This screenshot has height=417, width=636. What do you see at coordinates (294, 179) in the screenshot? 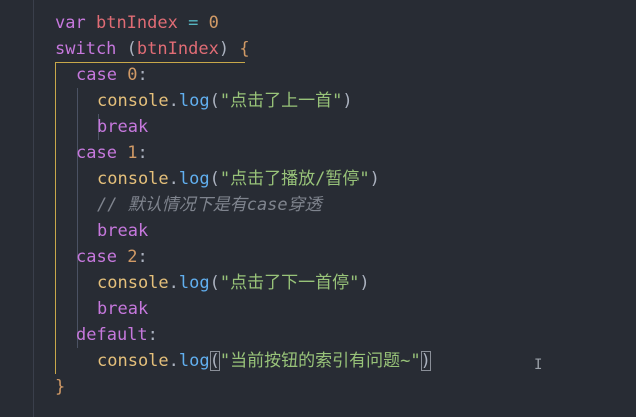
I see `string-literal: "点击了播放/暂停"` at bounding box center [294, 179].